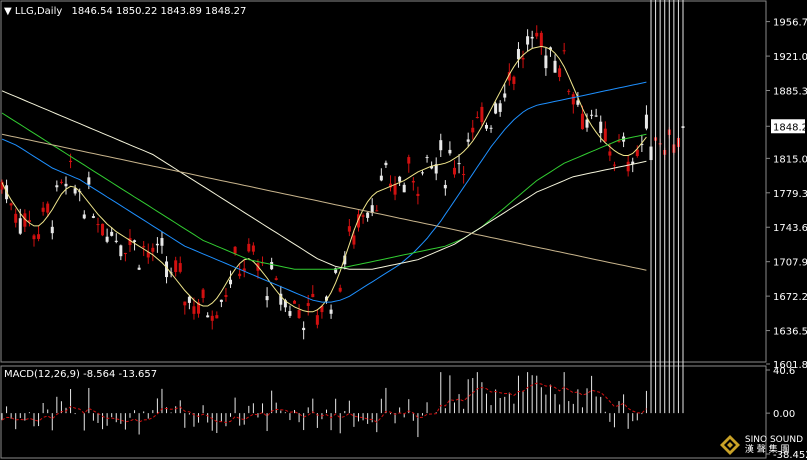  What do you see at coordinates (790, 159) in the screenshot?
I see `price-tick-label: 1815.00` at bounding box center [790, 159].